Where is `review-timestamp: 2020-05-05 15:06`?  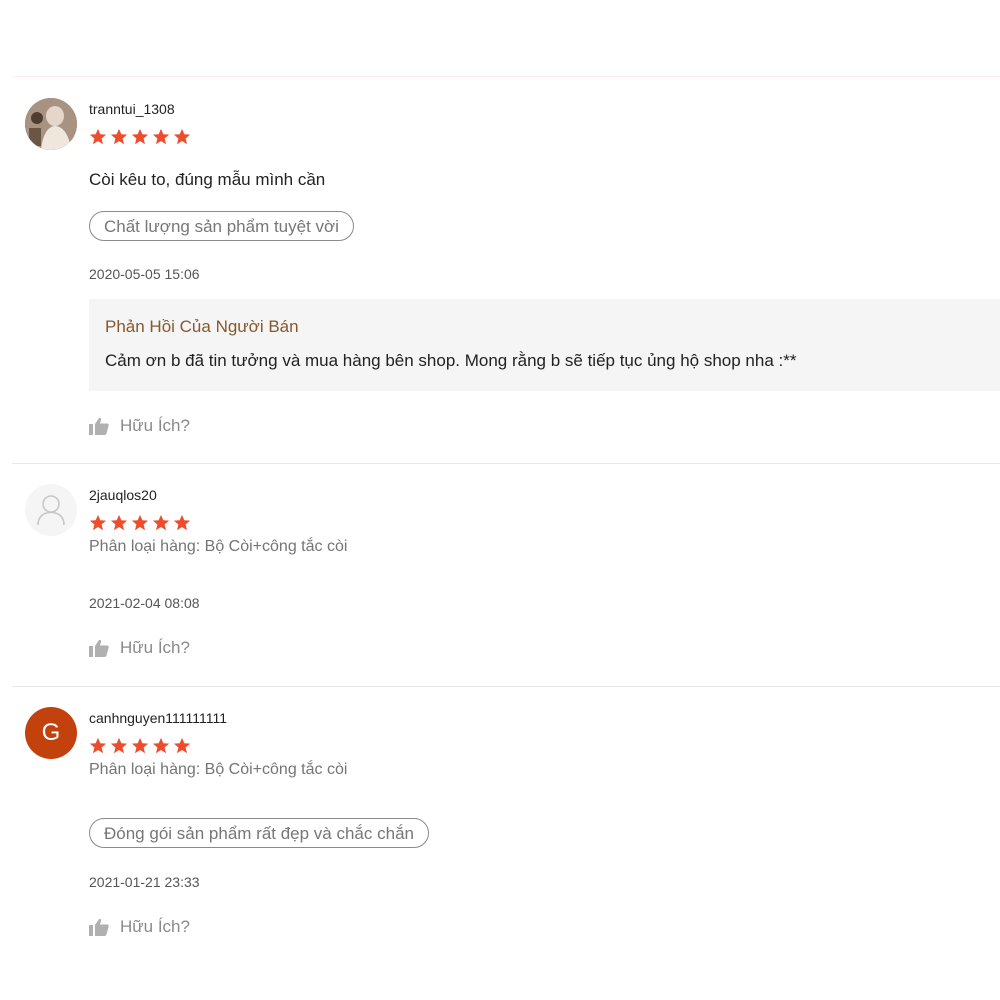 review-timestamp: 2020-05-05 15:06 is located at coordinates (144, 274).